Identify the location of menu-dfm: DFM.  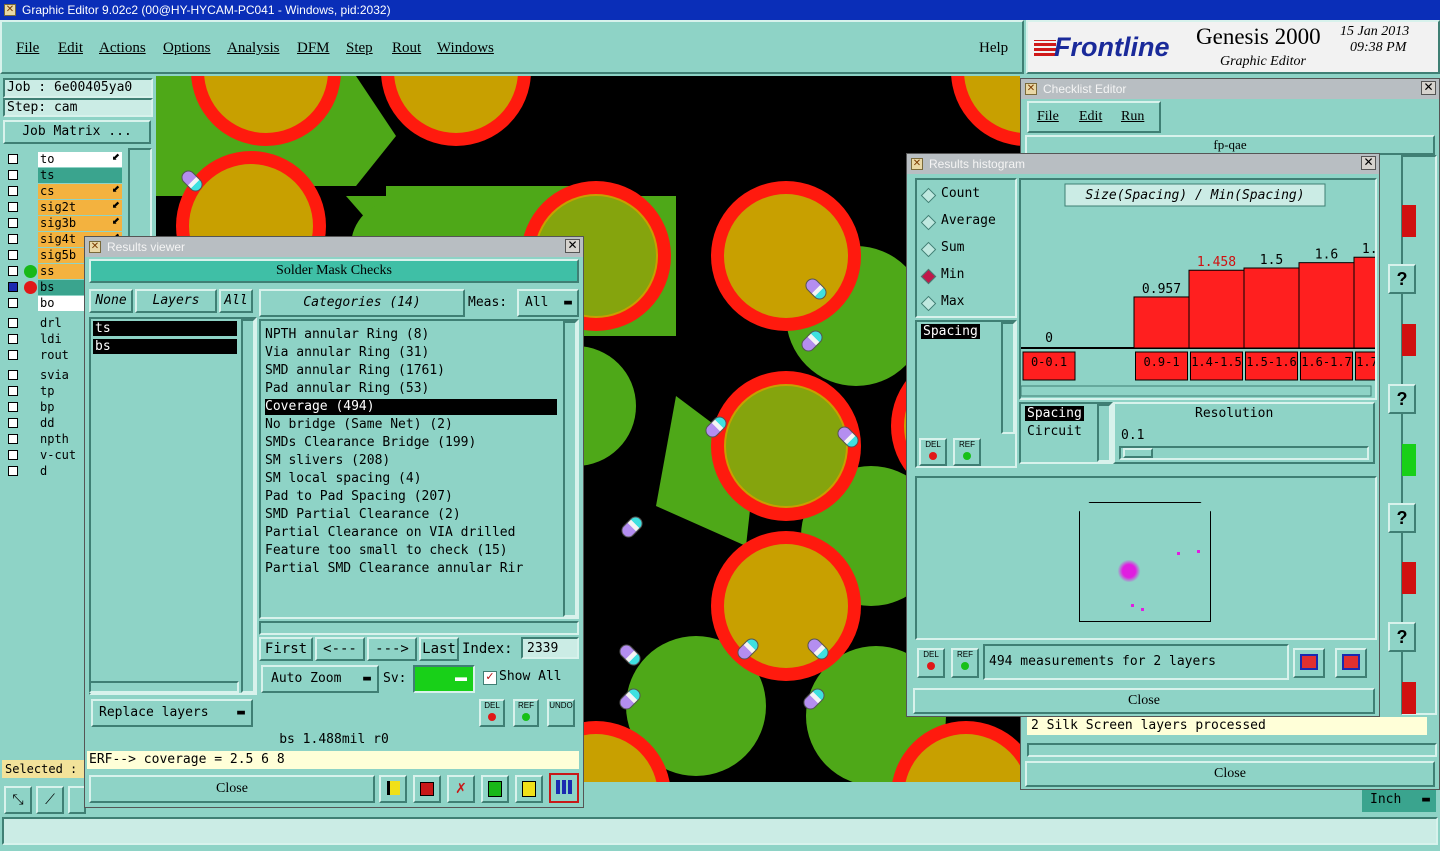
(313, 48).